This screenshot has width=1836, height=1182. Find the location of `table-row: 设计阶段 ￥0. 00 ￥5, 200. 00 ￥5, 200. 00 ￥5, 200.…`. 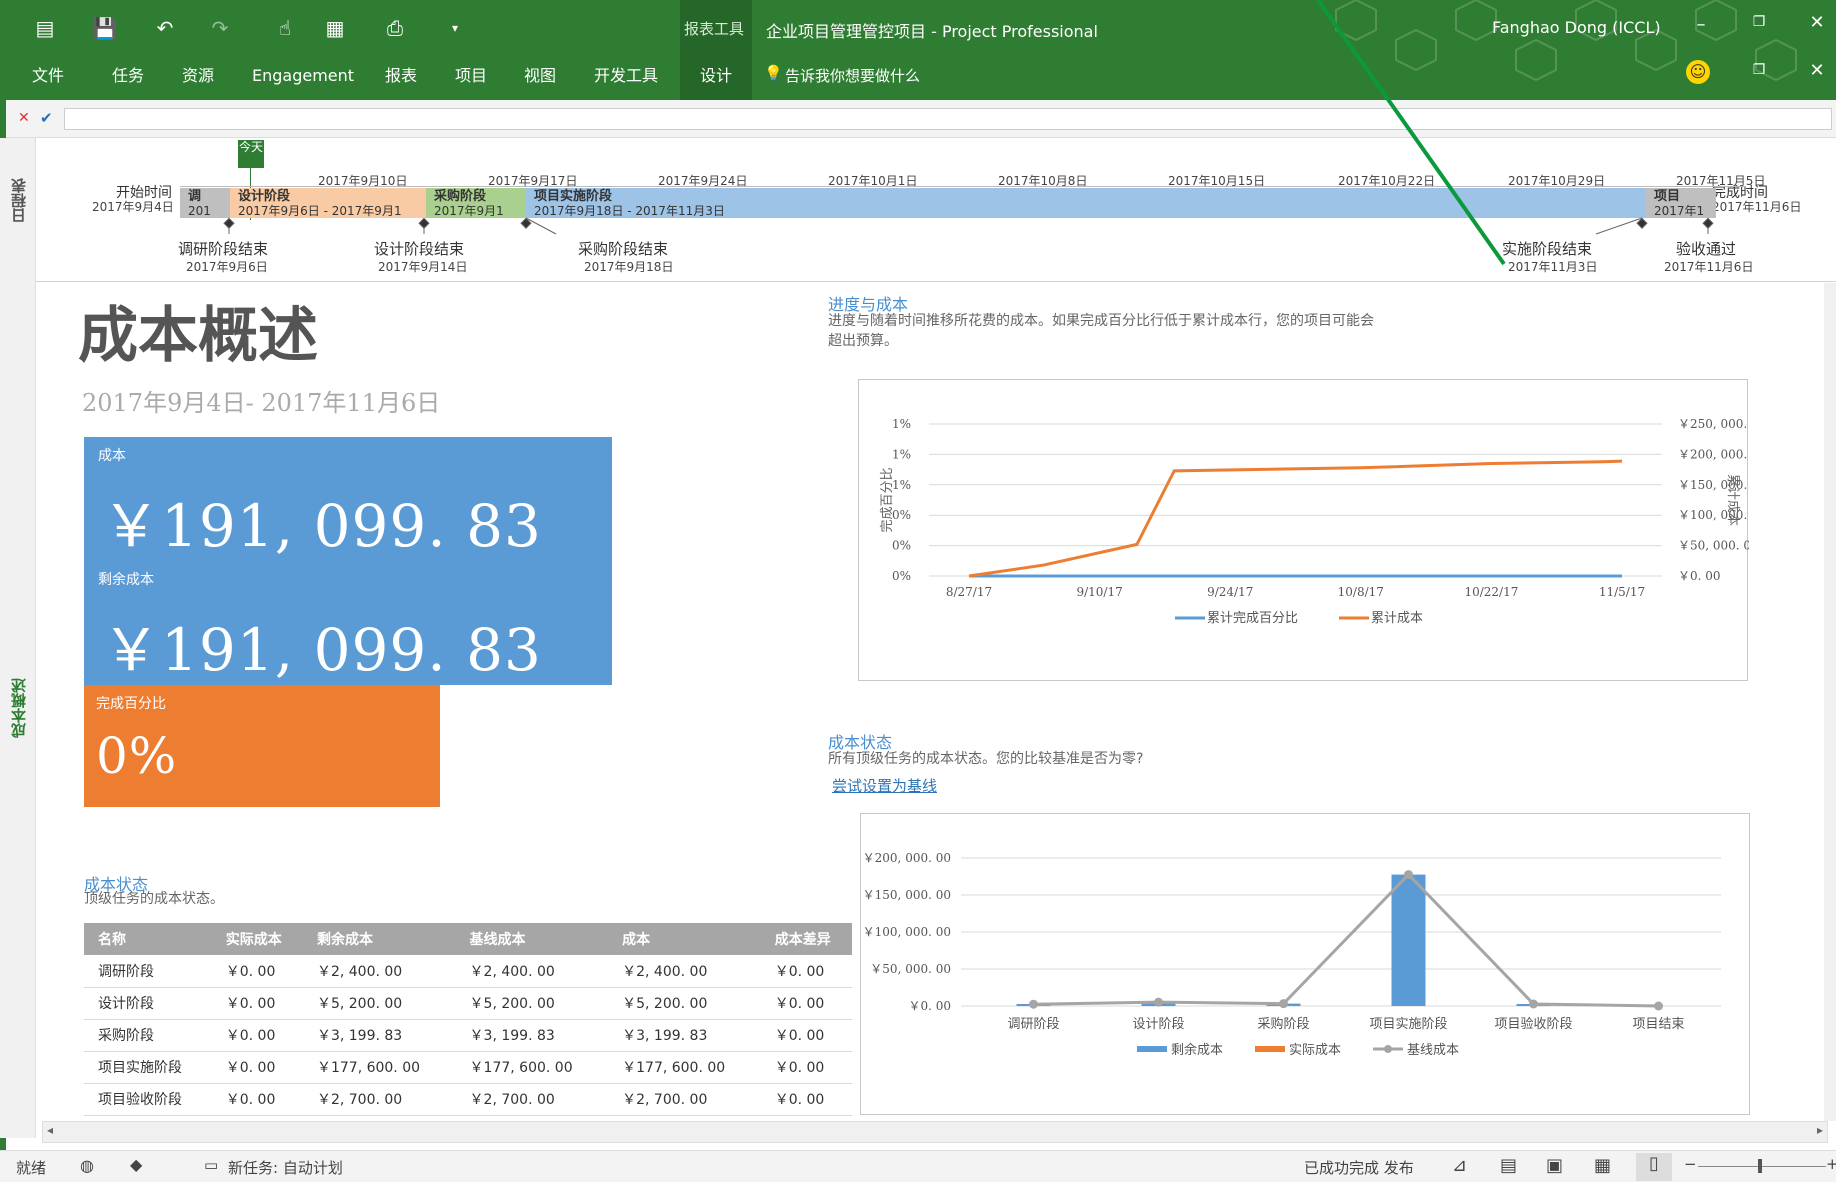

table-row: 设计阶段 ￥0. 00 ￥5, 200. 00 ￥5, 200. 00 ￥5, 200.… is located at coordinates (468, 1003).